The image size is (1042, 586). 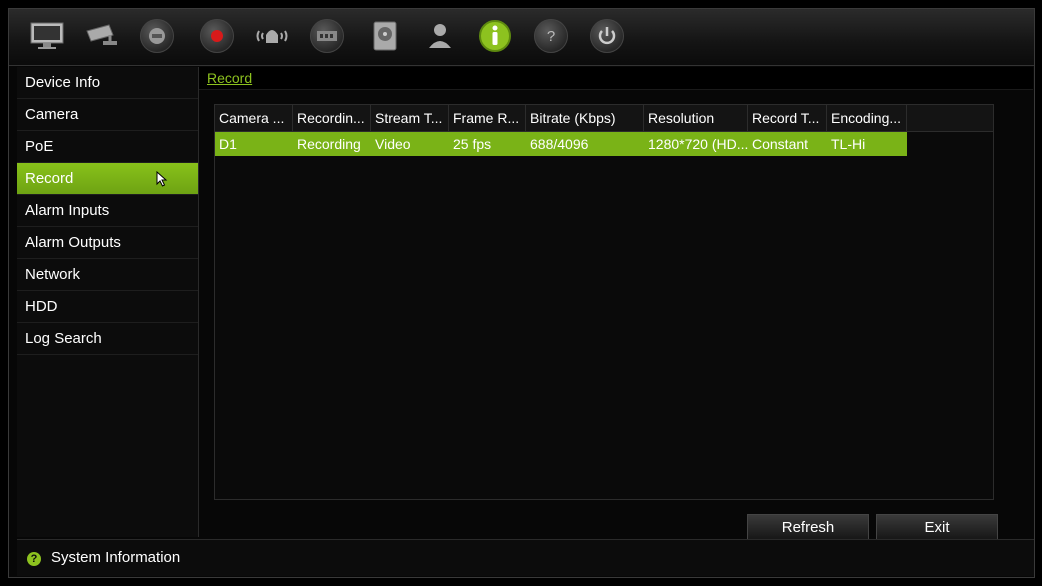 What do you see at coordinates (495, 36) in the screenshot?
I see `info-icon` at bounding box center [495, 36].